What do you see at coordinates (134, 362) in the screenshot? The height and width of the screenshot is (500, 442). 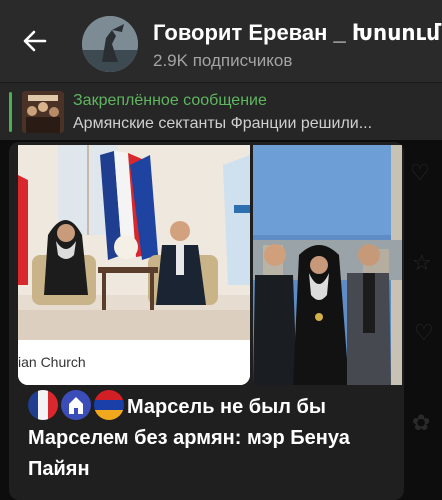 I see `photo-caption-strip: ian Church` at bounding box center [134, 362].